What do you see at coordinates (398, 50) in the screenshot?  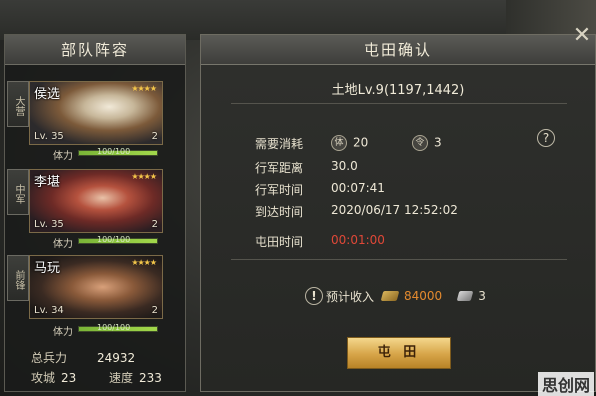 I see `dialog-title: 屯田确认` at bounding box center [398, 50].